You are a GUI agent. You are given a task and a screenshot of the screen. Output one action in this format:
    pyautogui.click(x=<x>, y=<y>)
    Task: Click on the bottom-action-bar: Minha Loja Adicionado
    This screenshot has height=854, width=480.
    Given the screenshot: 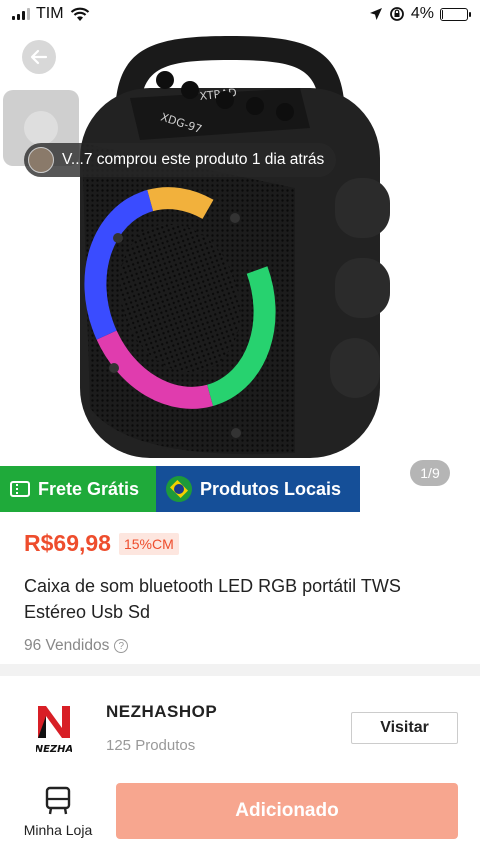 What is the action you would take?
    pyautogui.click(x=240, y=815)
    